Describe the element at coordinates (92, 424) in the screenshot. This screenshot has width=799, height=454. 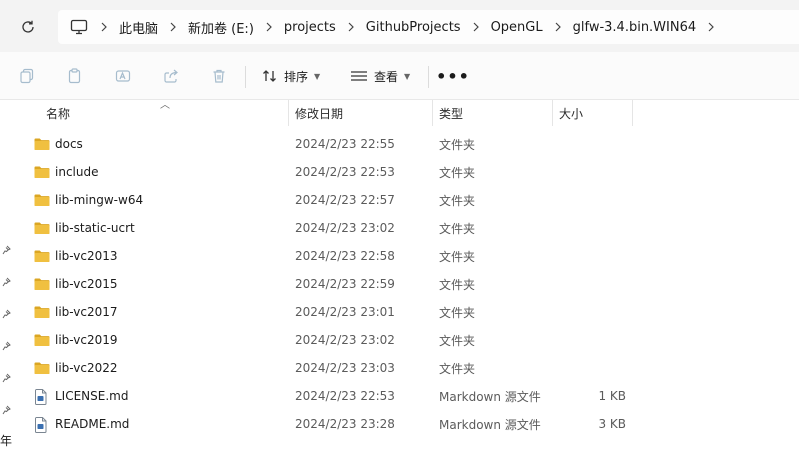
I see `file-name: README.md` at that location.